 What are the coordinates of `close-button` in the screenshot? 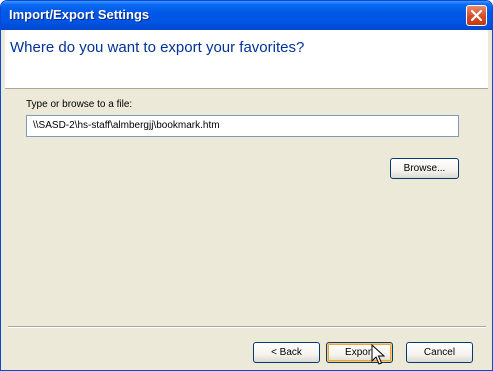 It's located at (476, 15).